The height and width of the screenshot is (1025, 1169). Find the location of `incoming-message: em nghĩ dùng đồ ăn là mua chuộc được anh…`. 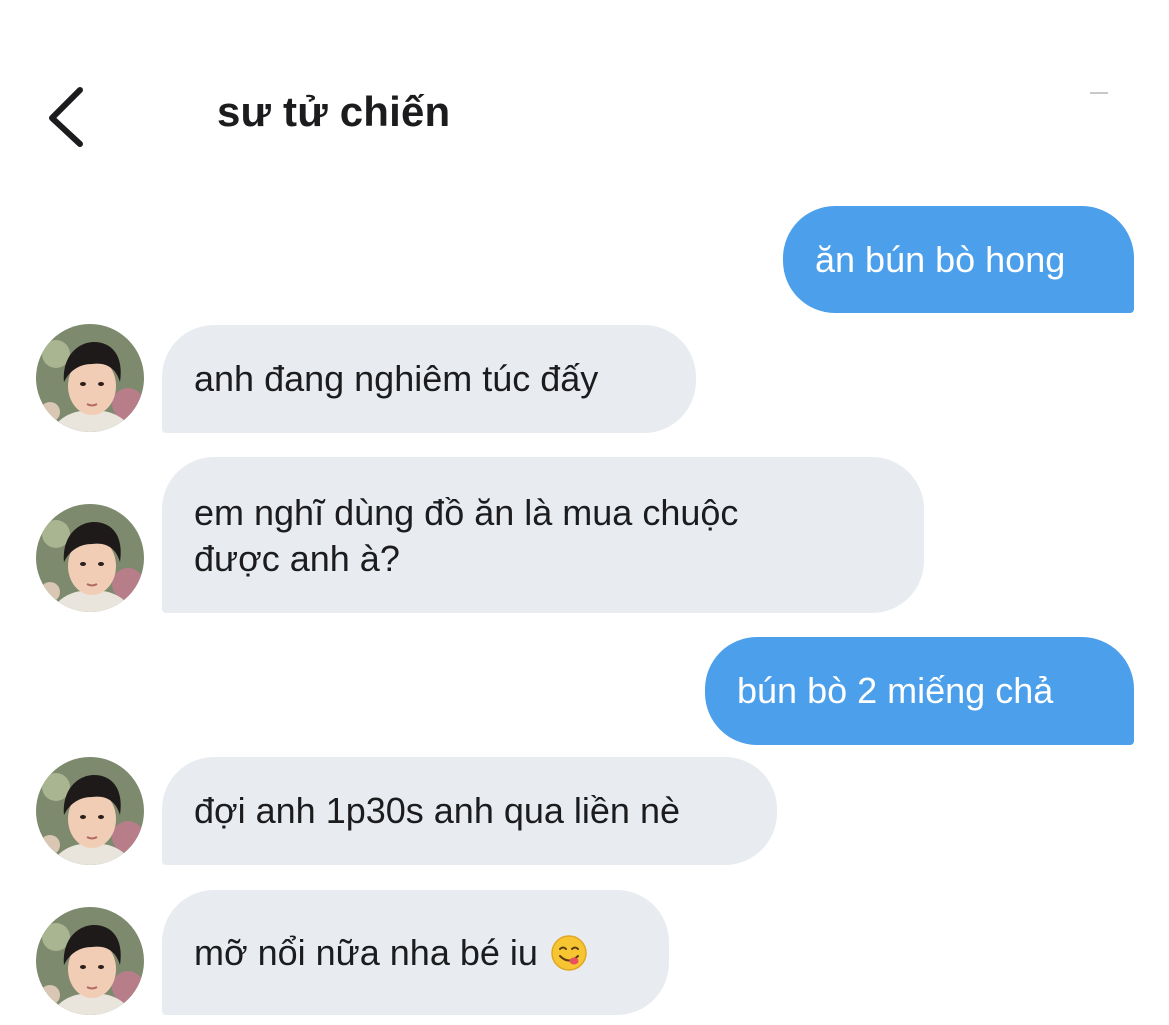

incoming-message: em nghĩ dùng đồ ăn là mua chuộc được anh… is located at coordinates (543, 535).